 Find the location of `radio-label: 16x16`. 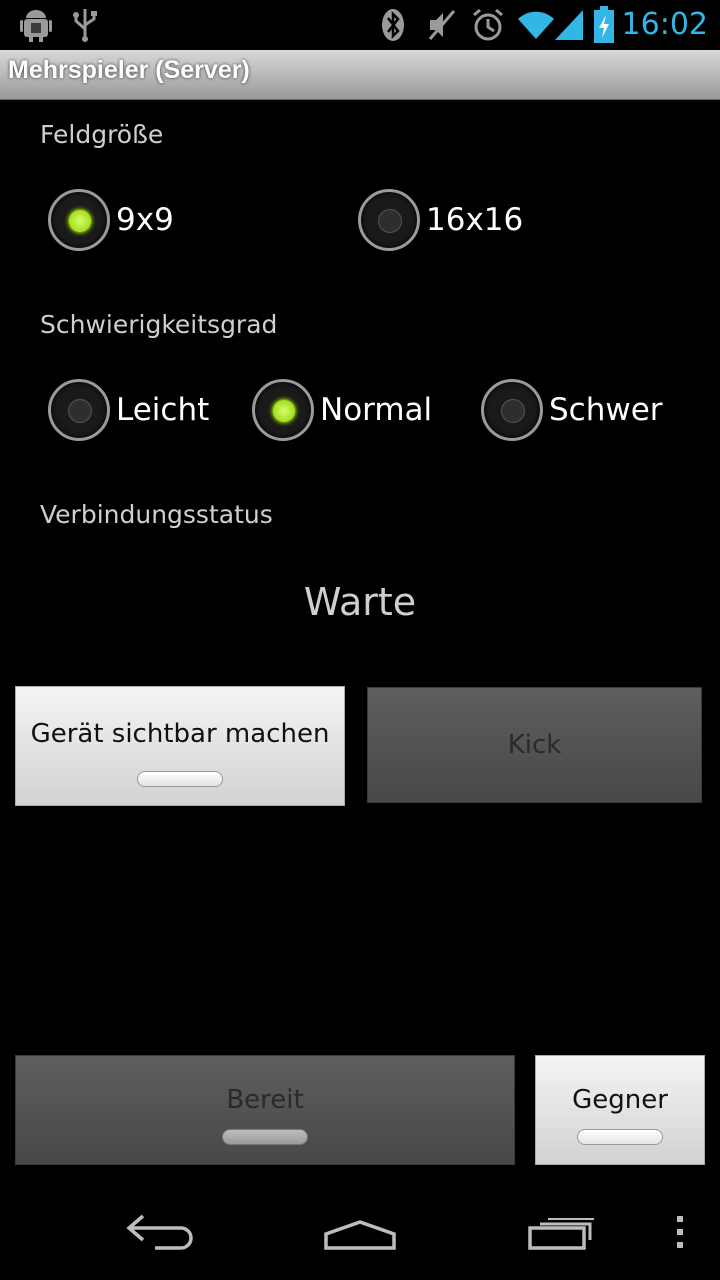

radio-label: 16x16 is located at coordinates (475, 220).